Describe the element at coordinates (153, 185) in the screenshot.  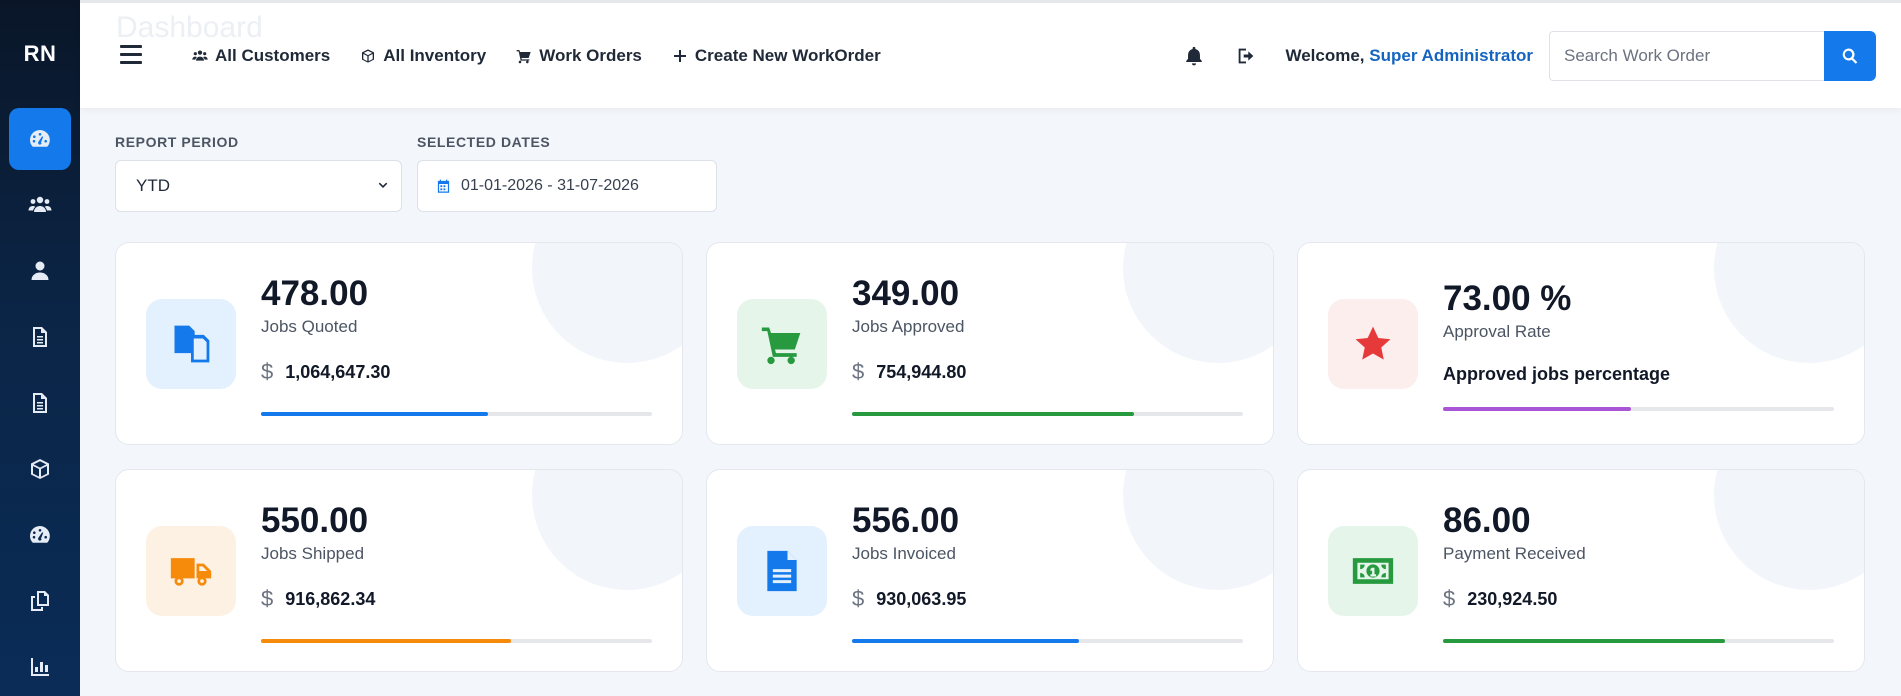
I see `report-period-value: YTD` at that location.